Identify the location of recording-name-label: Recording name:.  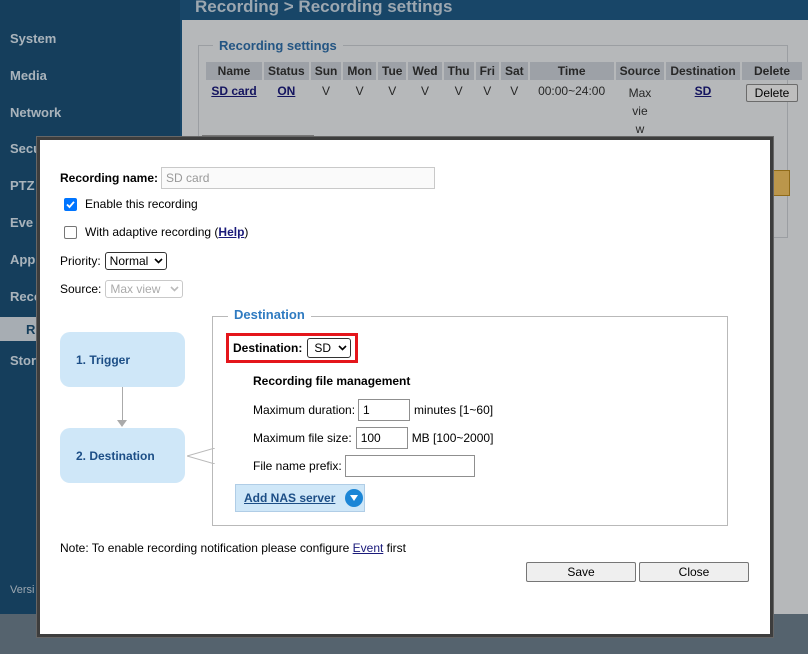
(109, 178).